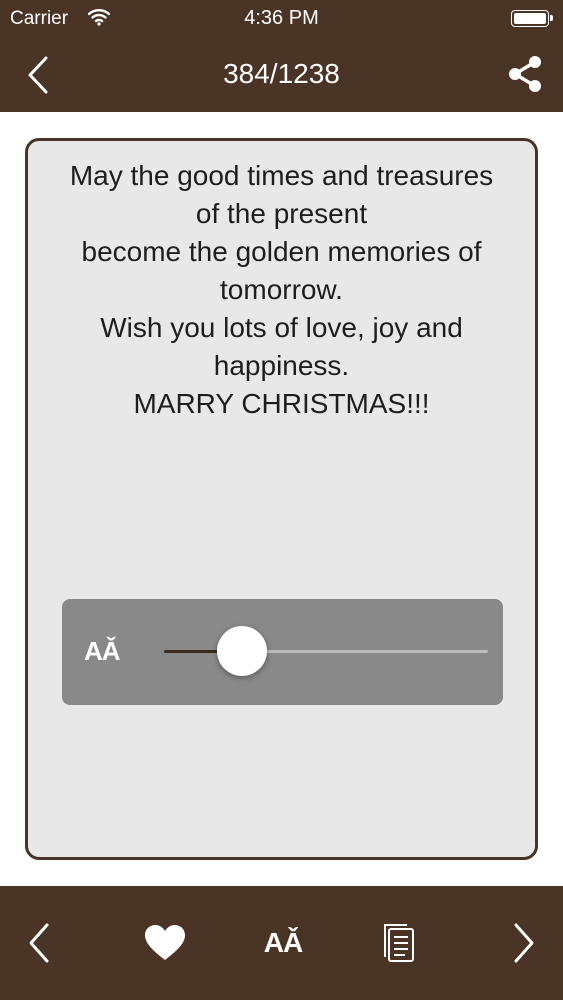 This screenshot has width=563, height=1000. I want to click on favorite-button, so click(165, 943).